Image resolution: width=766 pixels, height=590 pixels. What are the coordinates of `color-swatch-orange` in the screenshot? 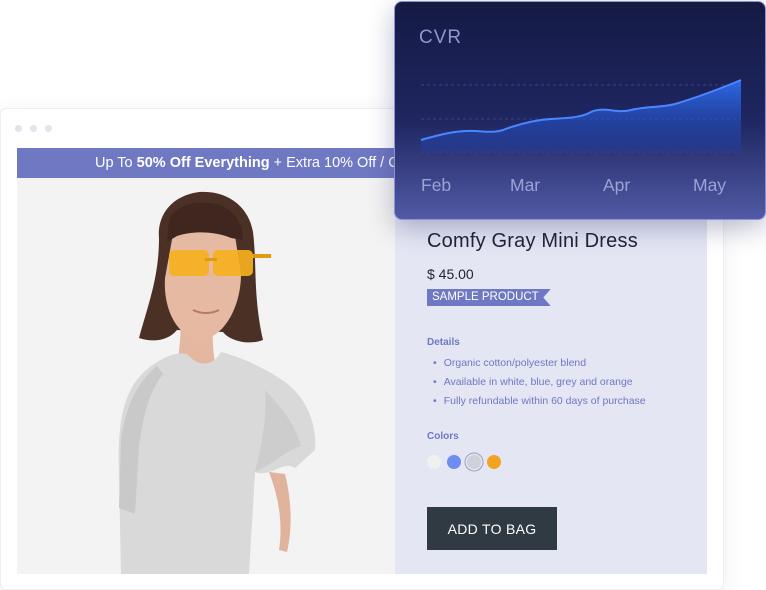 It's located at (494, 462).